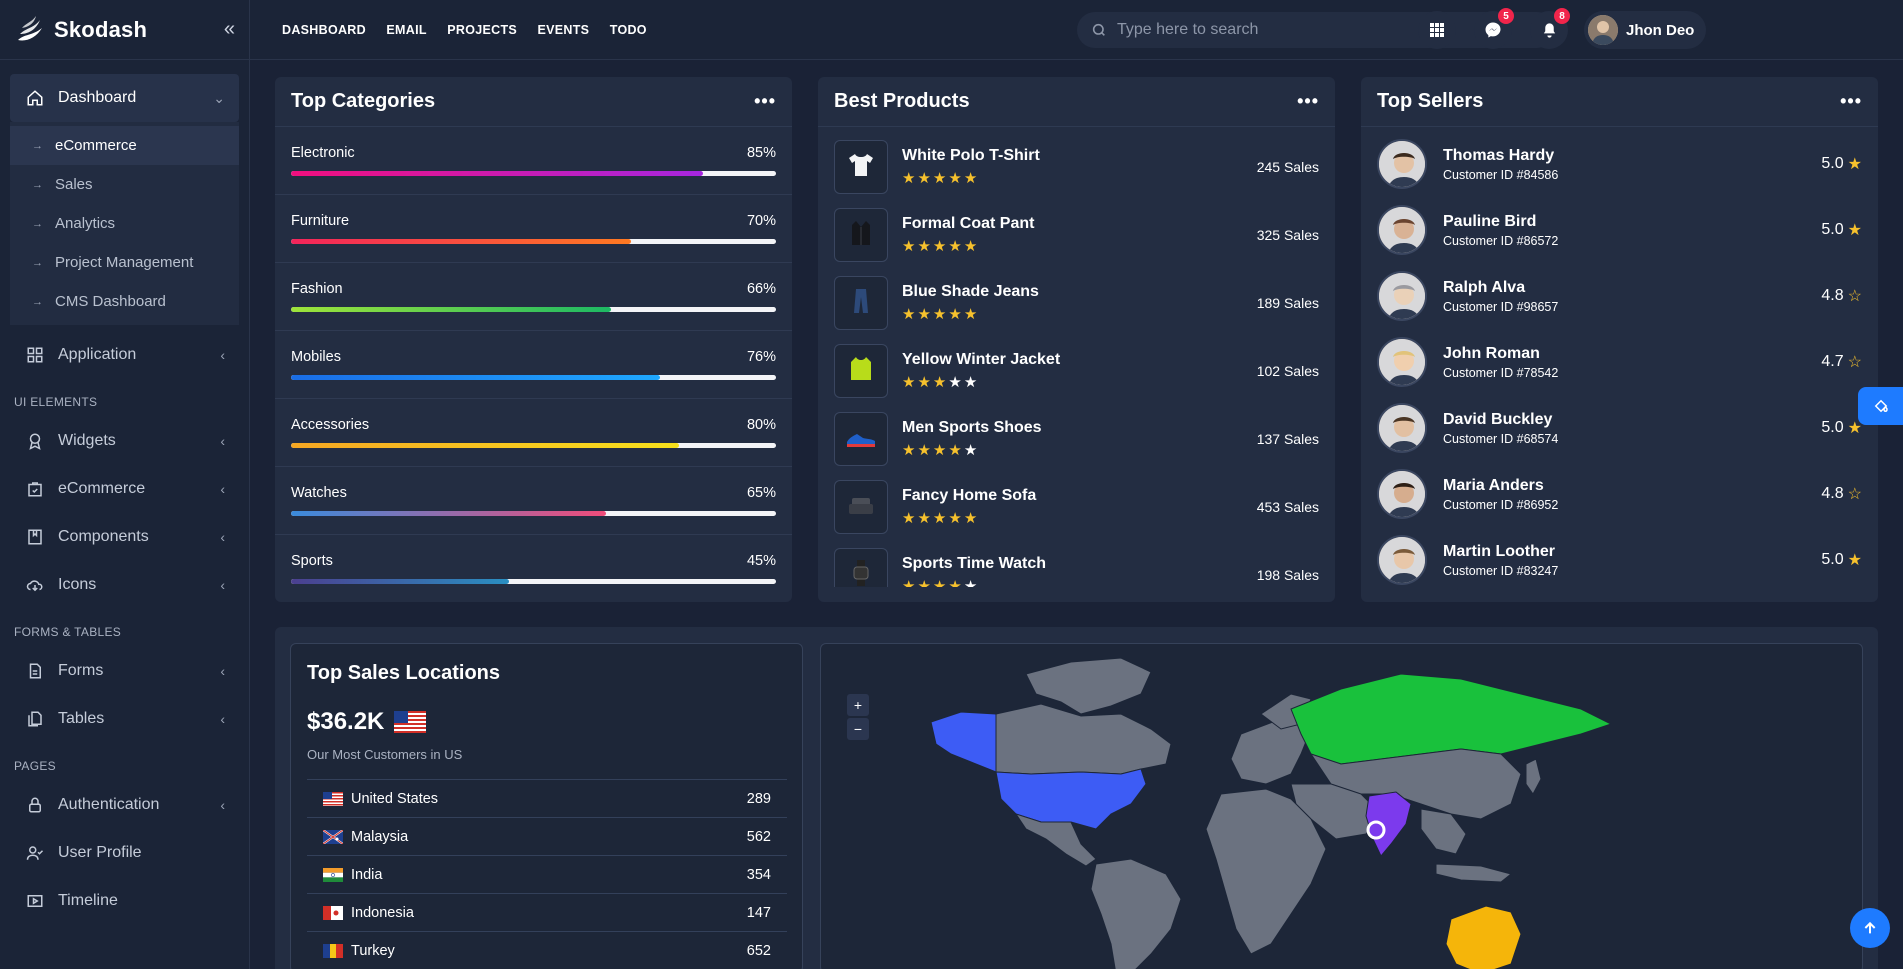  I want to click on product-name: Sports Time Watch, so click(974, 563).